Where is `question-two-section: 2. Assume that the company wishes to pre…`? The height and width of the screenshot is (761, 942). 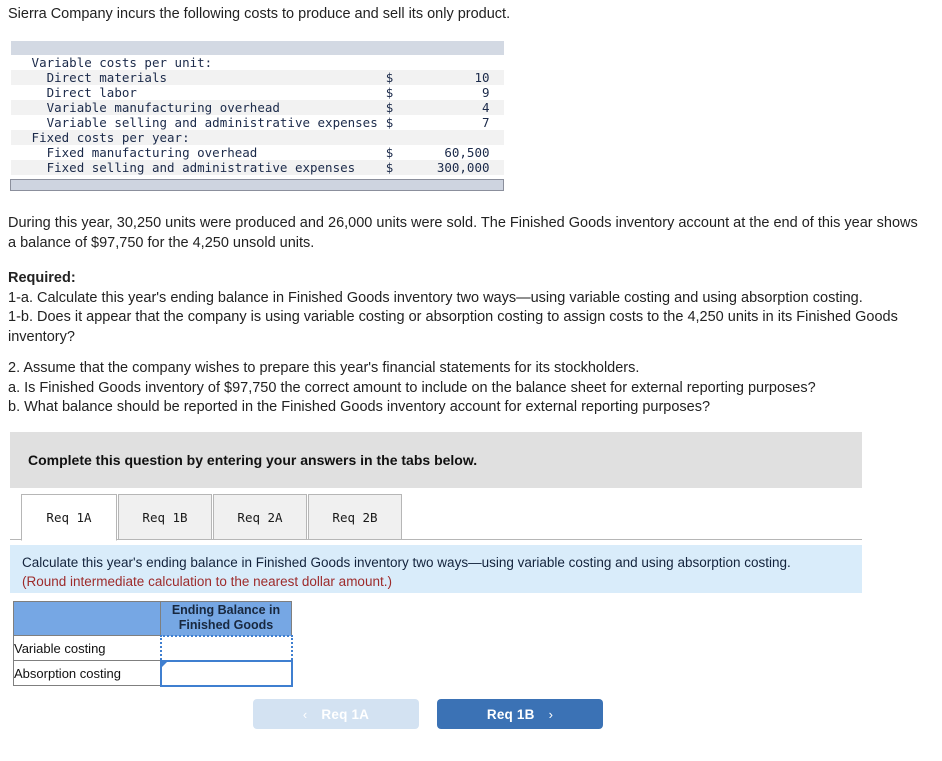
question-two-section: 2. Assume that the company wishes to pre… is located at coordinates (473, 388).